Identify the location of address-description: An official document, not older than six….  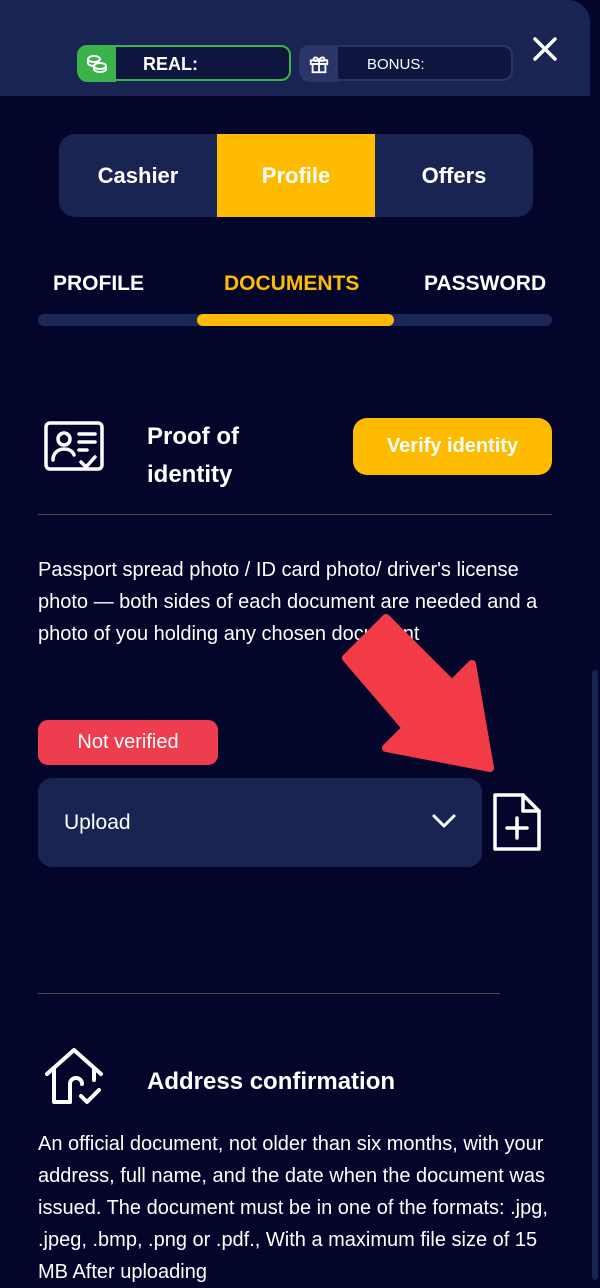
(293, 1208).